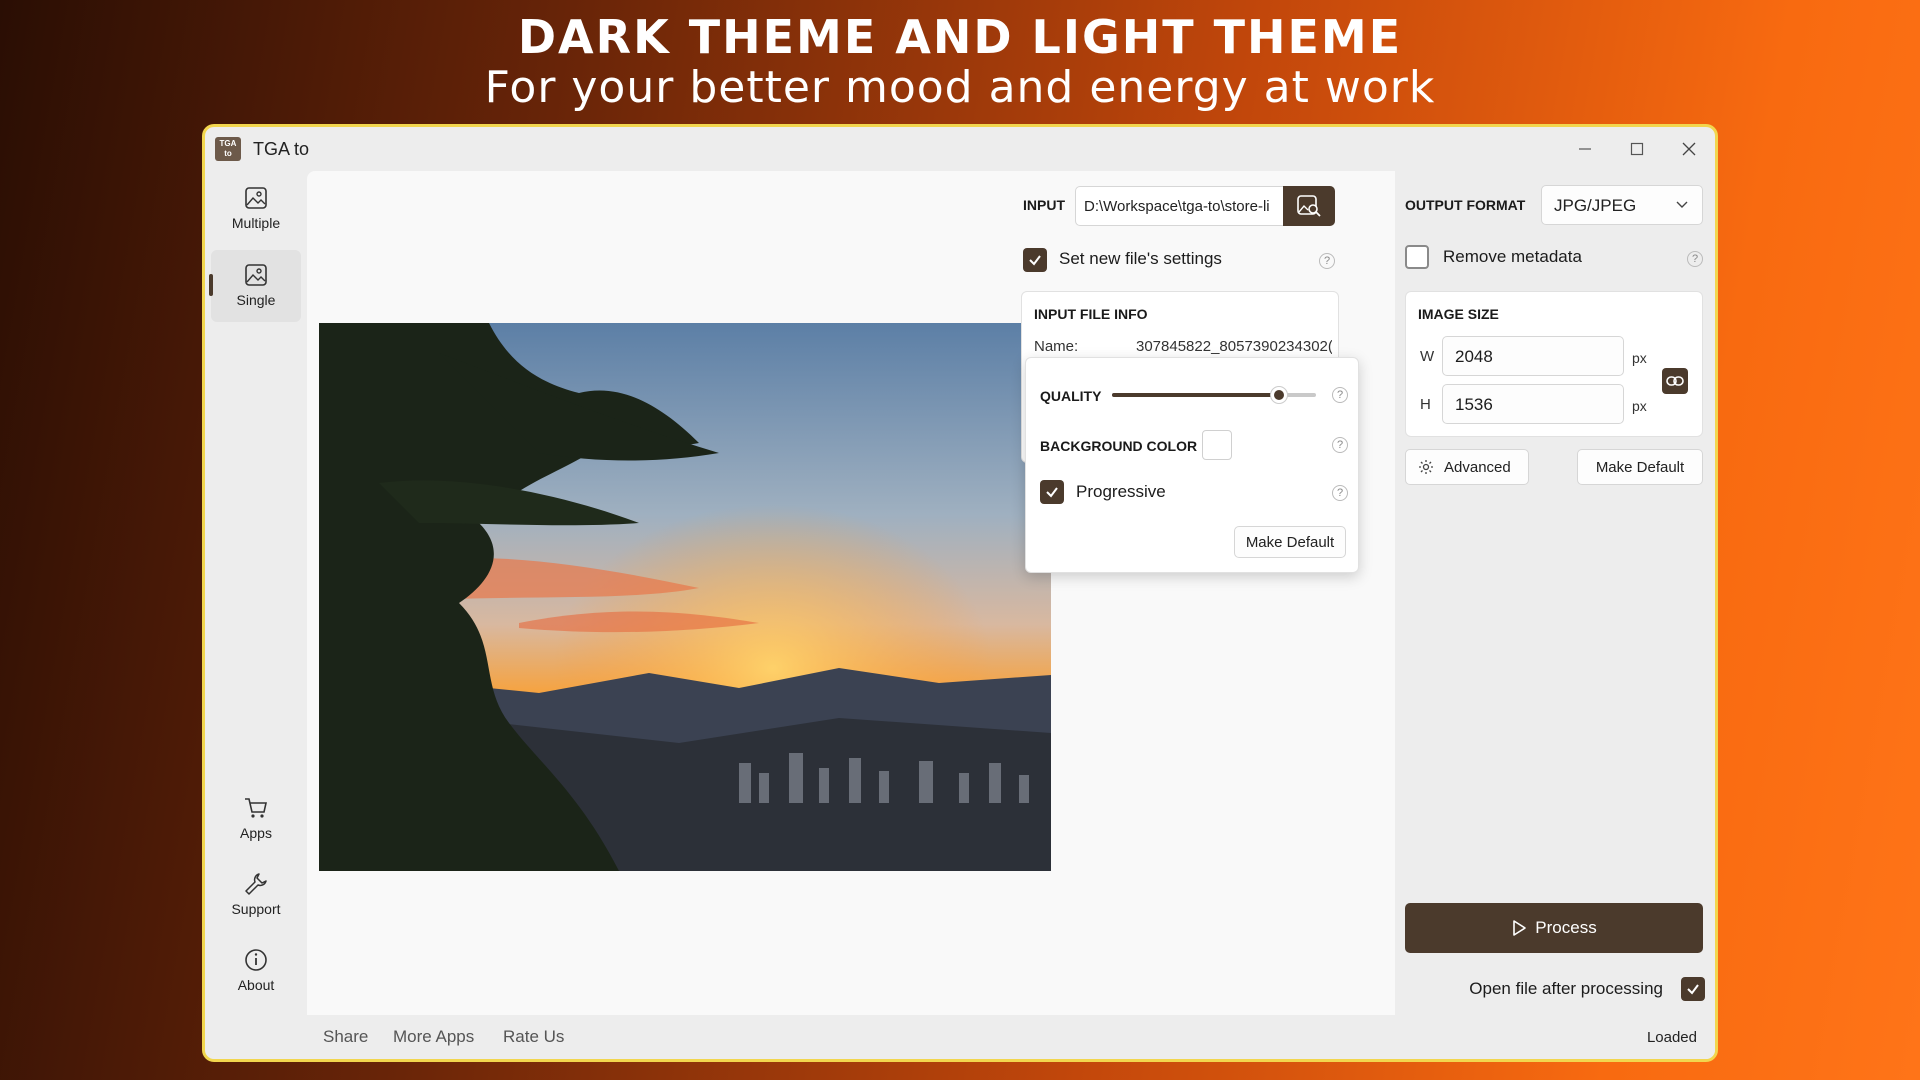 The width and height of the screenshot is (1920, 1080). Describe the element at coordinates (211, 285) in the screenshot. I see `active-indicator` at that location.